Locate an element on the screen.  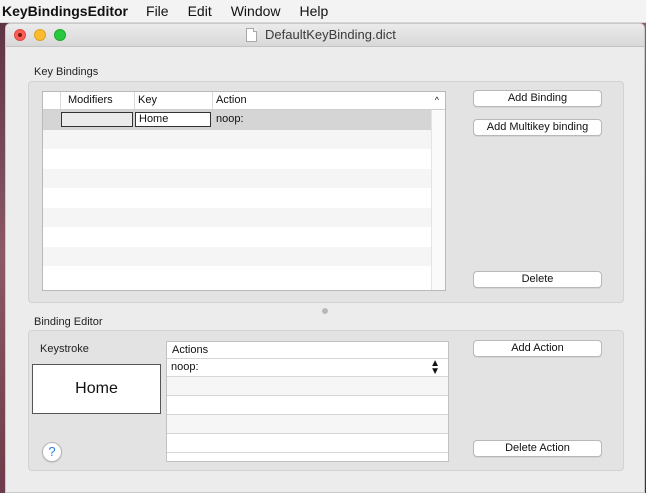
menu-edit: Edit is located at coordinates (200, 11).